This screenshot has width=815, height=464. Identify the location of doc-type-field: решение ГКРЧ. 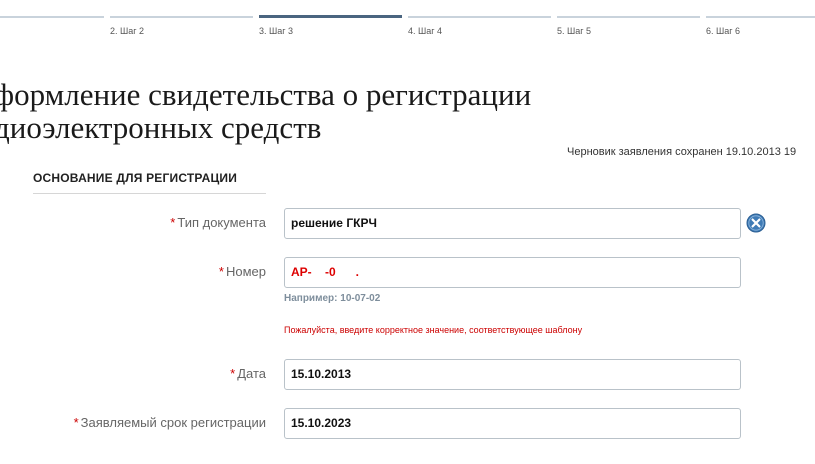
(512, 223).